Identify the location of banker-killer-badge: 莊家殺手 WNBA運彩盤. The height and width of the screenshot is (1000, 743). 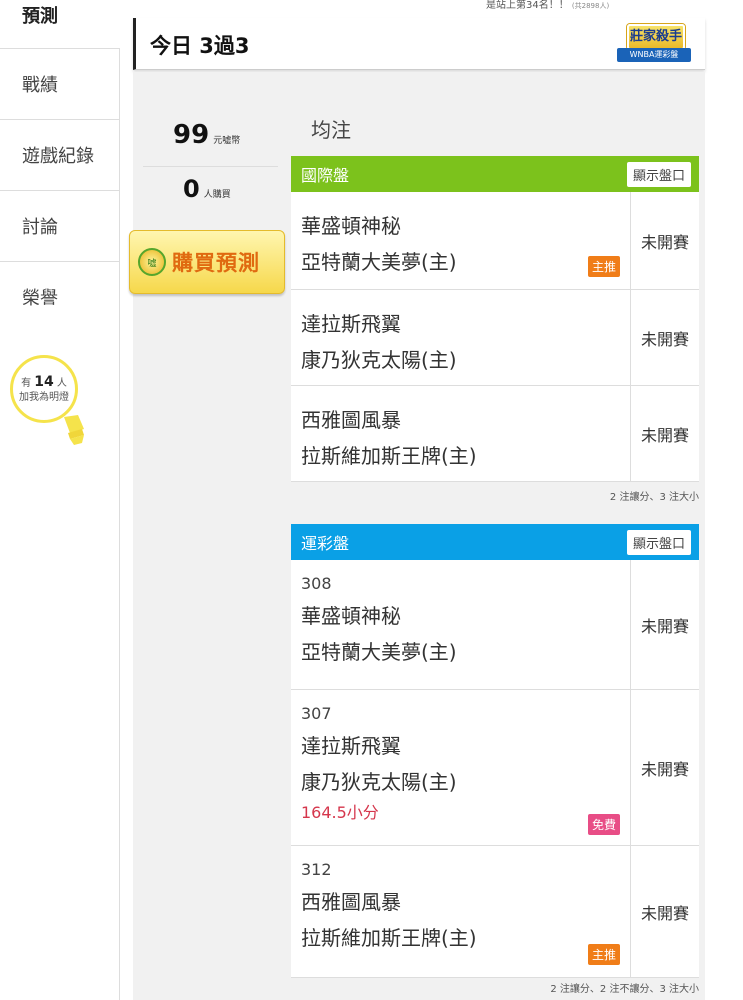
(654, 46).